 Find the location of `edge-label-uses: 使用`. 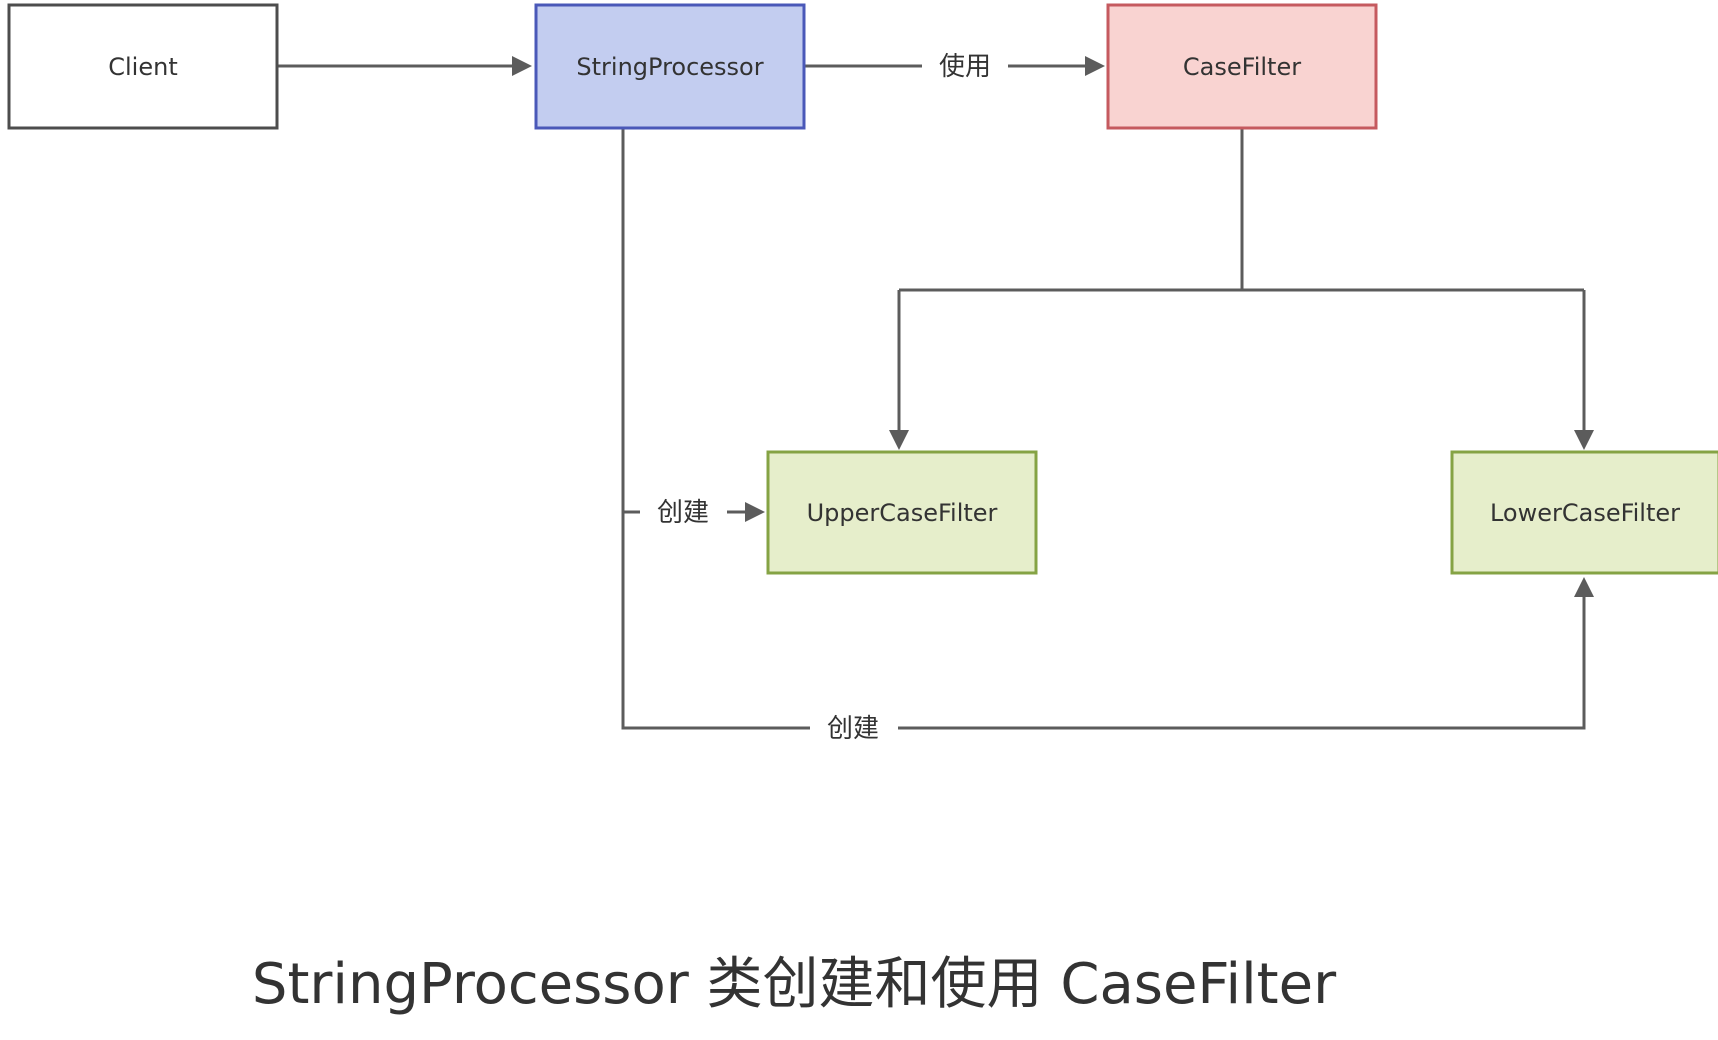

edge-label-uses: 使用 is located at coordinates (965, 67).